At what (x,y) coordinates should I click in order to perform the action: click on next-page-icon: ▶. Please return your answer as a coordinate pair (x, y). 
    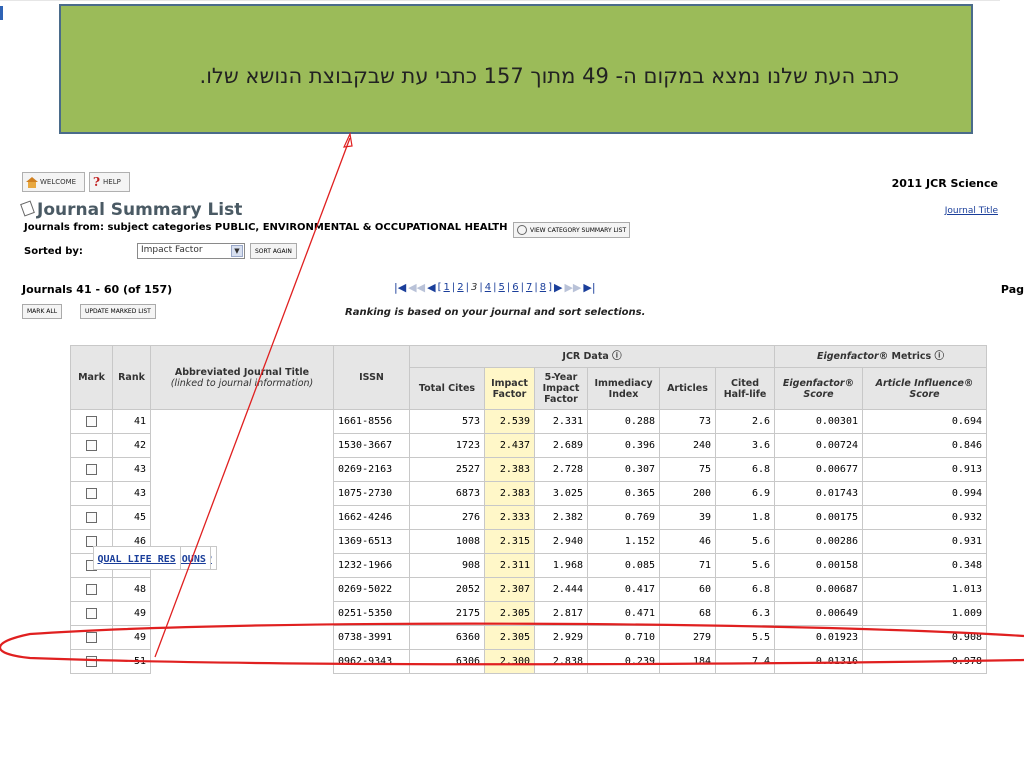
    Looking at the image, I should click on (558, 287).